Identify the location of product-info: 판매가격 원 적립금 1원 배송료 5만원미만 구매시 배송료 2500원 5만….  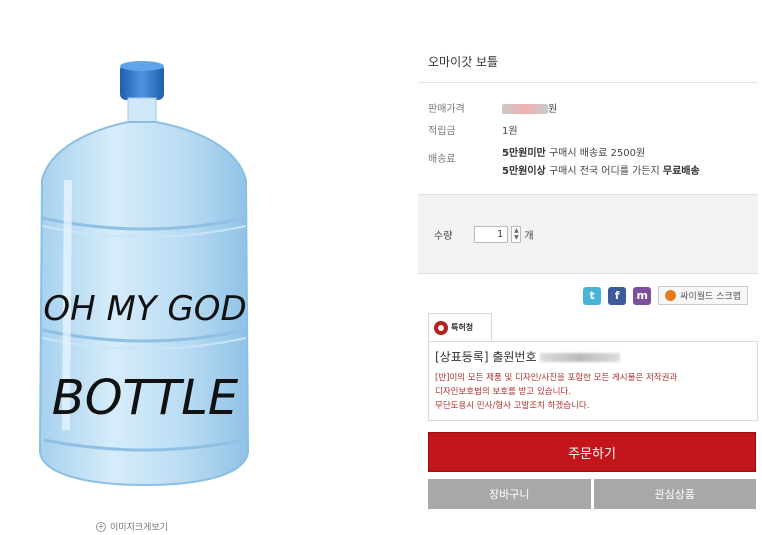
(588, 140).